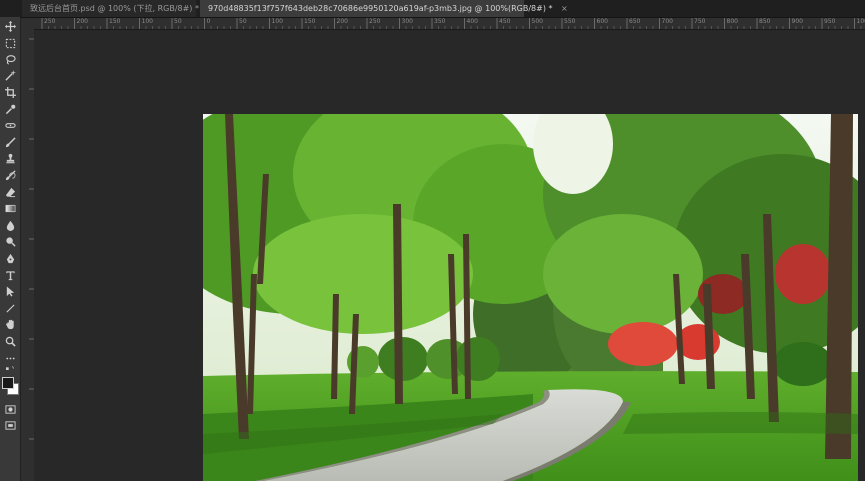 Image resolution: width=865 pixels, height=481 pixels. I want to click on ruler-tick-label: 550, so click(570, 21).